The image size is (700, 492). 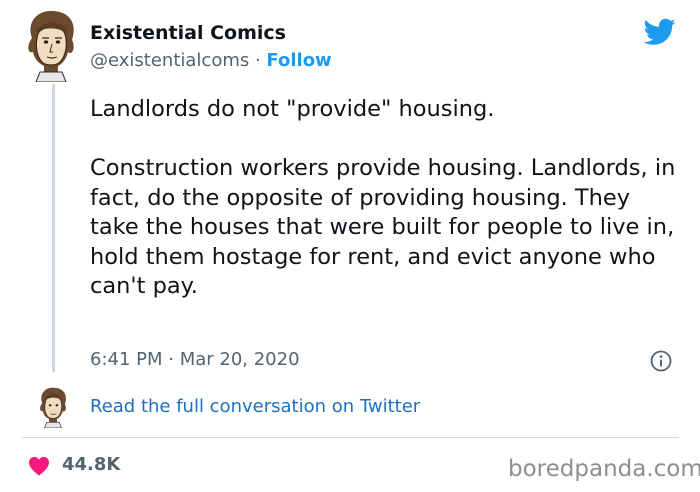 I want to click on heart-icon, so click(x=39, y=466).